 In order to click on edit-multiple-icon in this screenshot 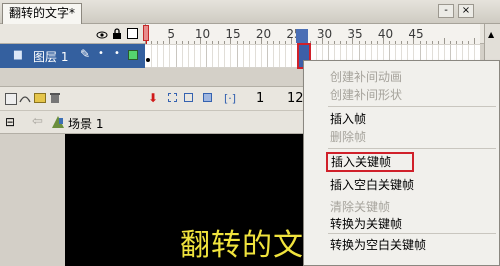, I will do `click(207, 97)`.